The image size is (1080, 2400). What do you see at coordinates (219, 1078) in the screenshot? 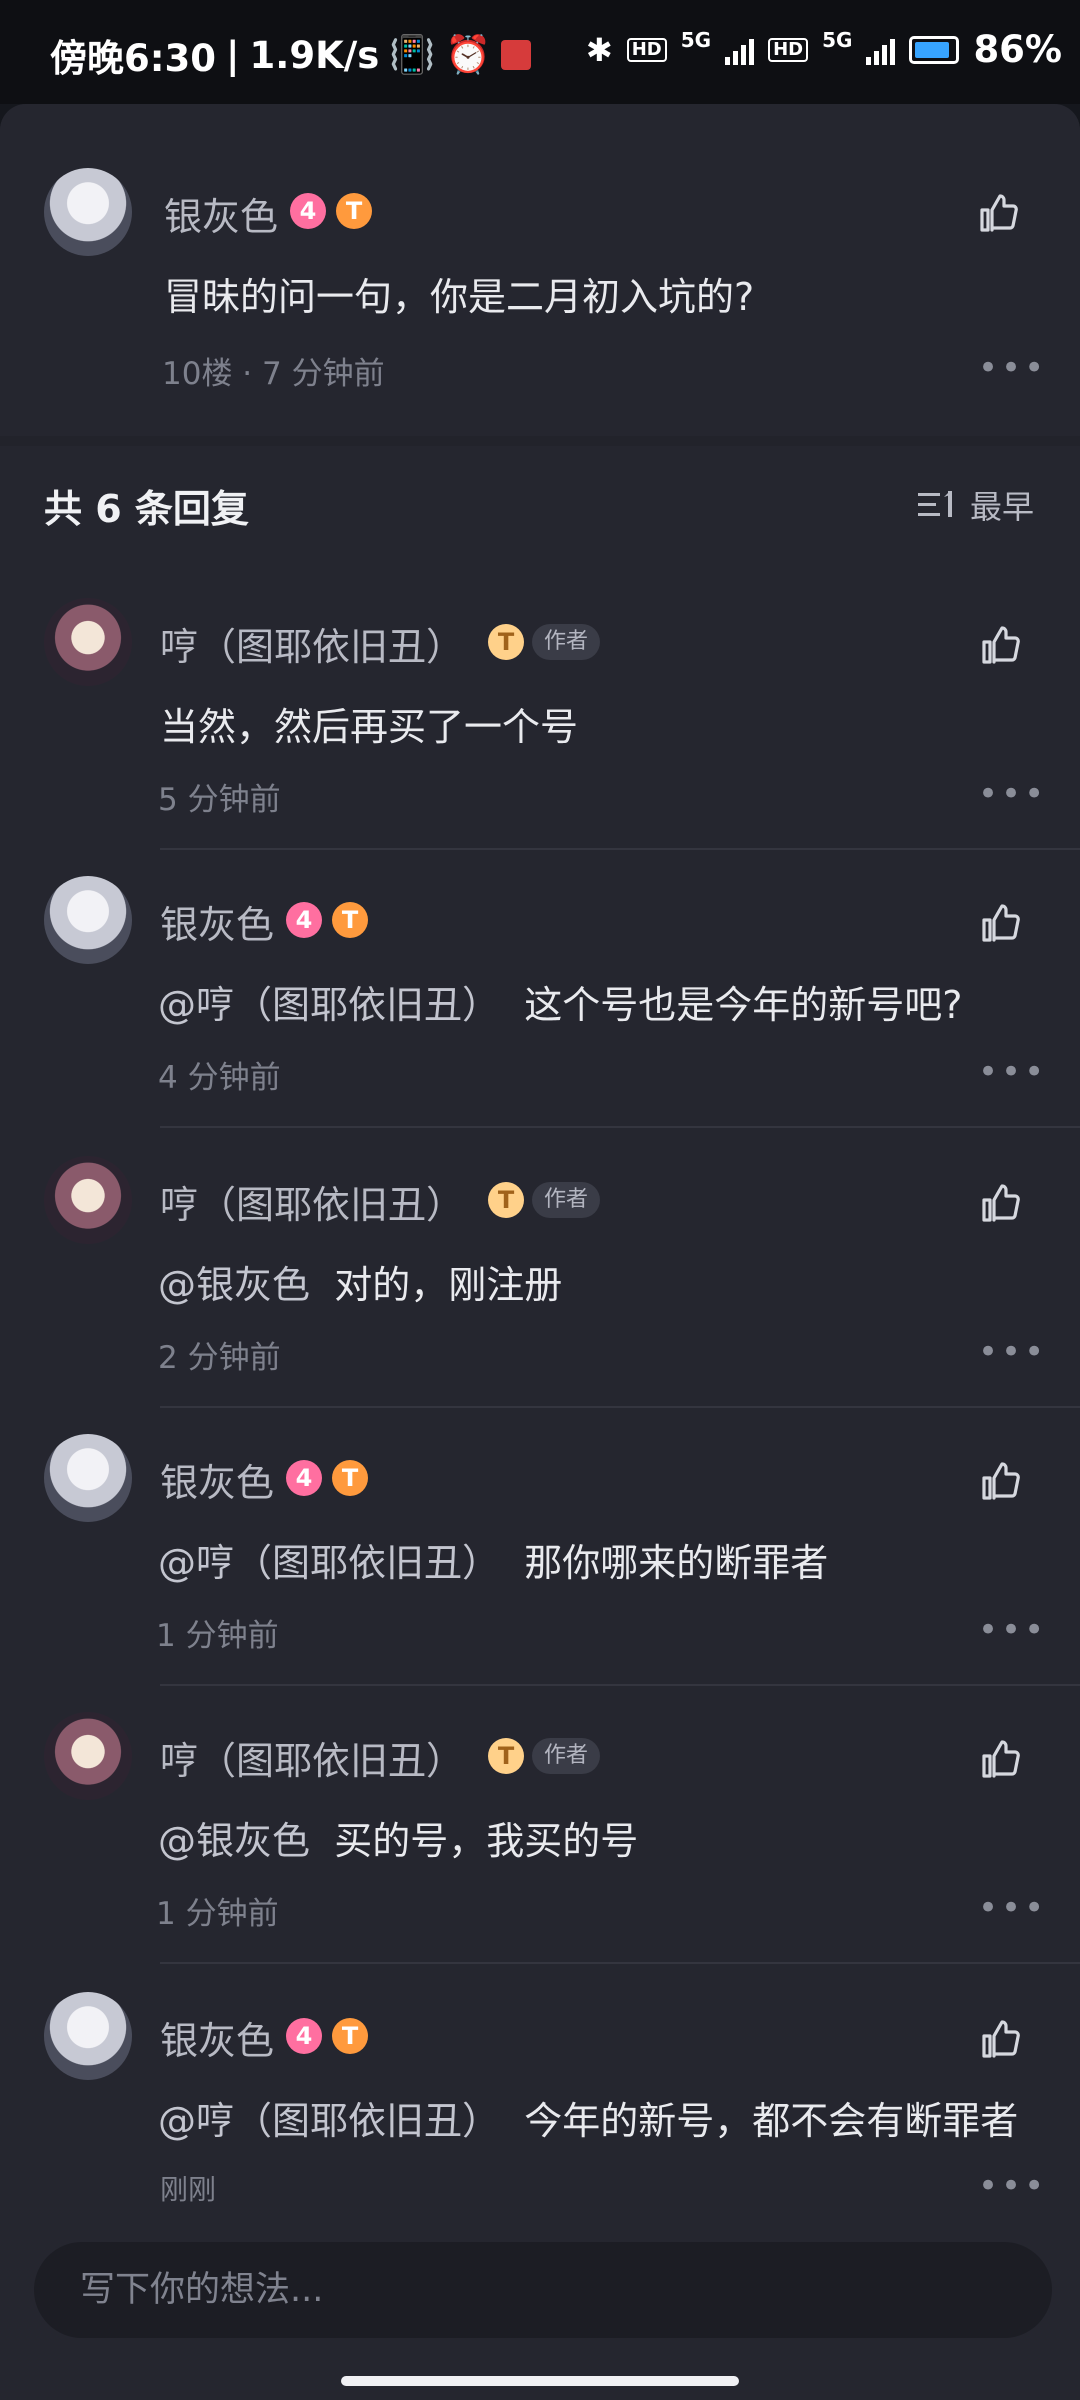
I see `reply-time: 4 分钟前` at bounding box center [219, 1078].